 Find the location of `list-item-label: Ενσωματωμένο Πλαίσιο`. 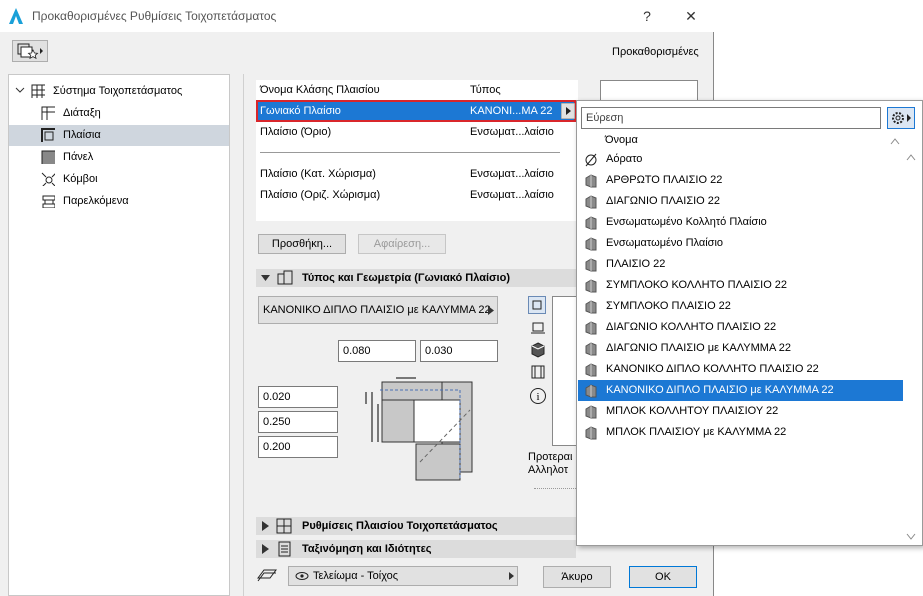

list-item-label: Ενσωματωμένο Πλαίσιο is located at coordinates (665, 243).